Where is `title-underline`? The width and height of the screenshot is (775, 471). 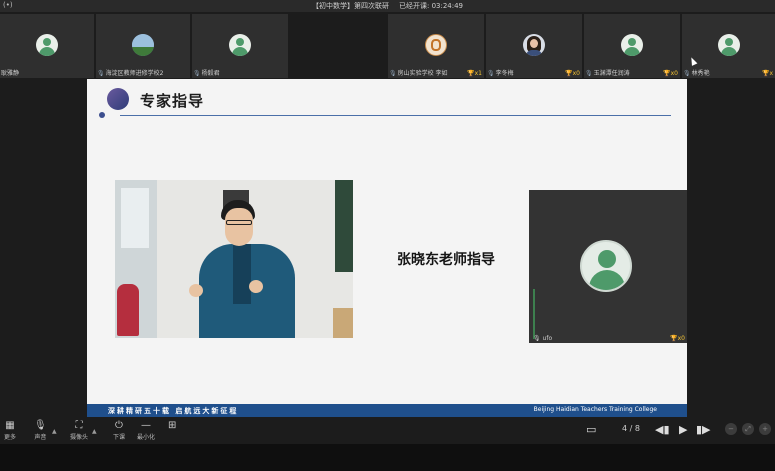
title-underline is located at coordinates (395, 115).